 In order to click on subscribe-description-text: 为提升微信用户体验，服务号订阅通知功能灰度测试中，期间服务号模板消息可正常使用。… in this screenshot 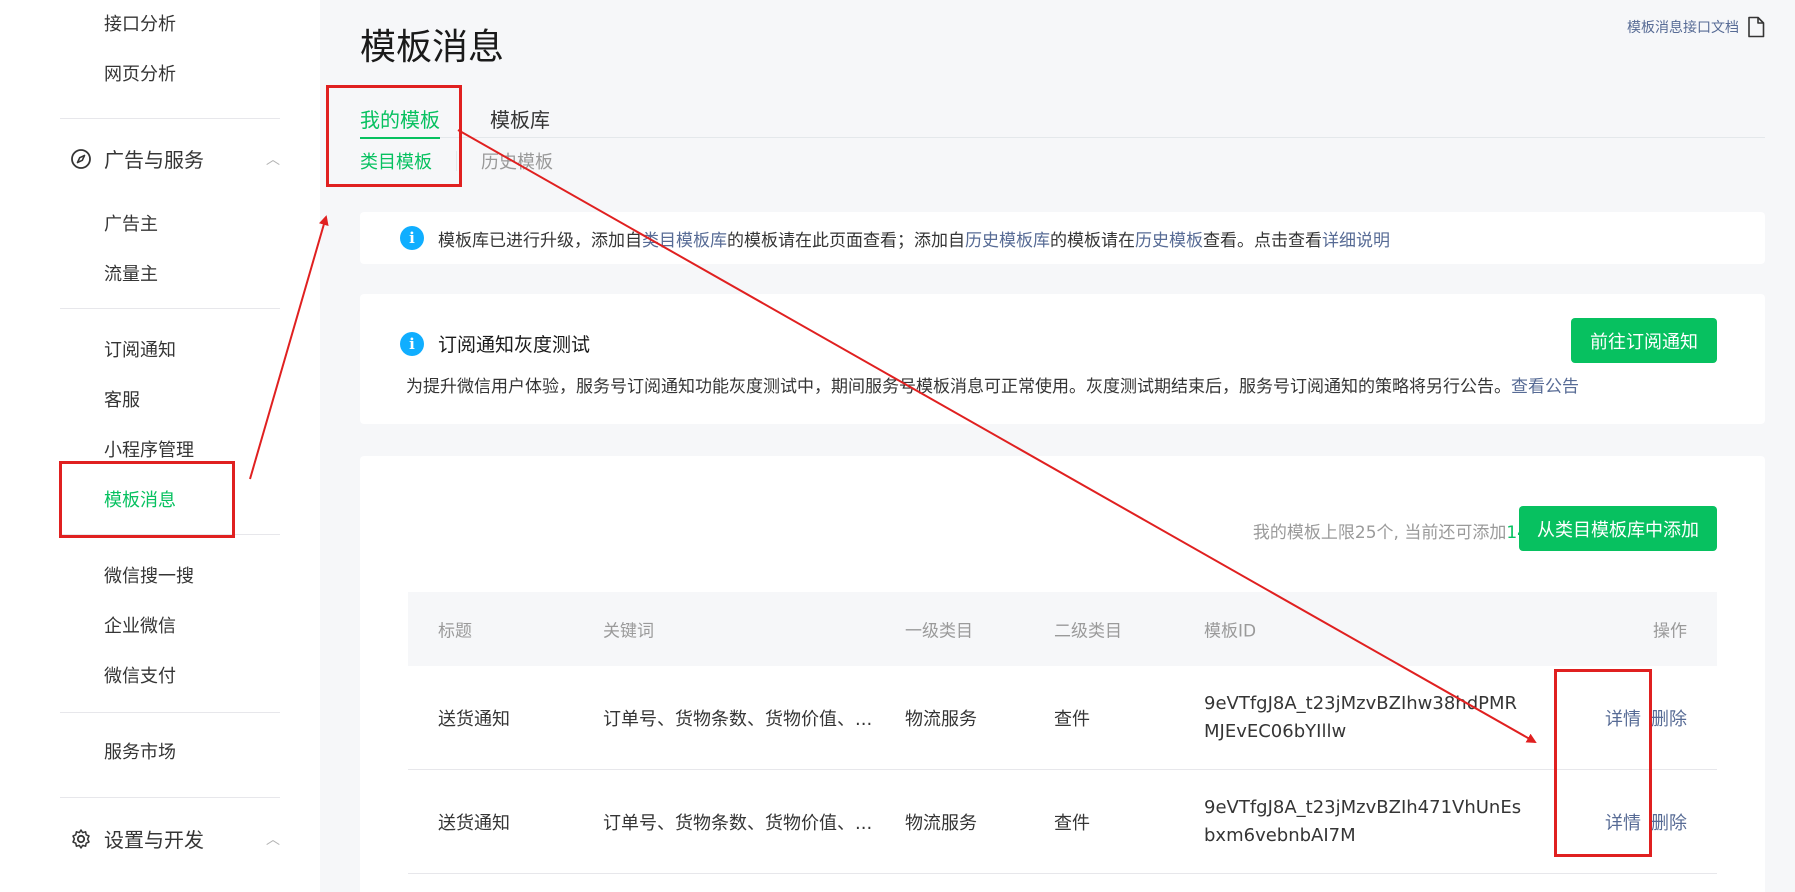, I will do `click(958, 387)`.